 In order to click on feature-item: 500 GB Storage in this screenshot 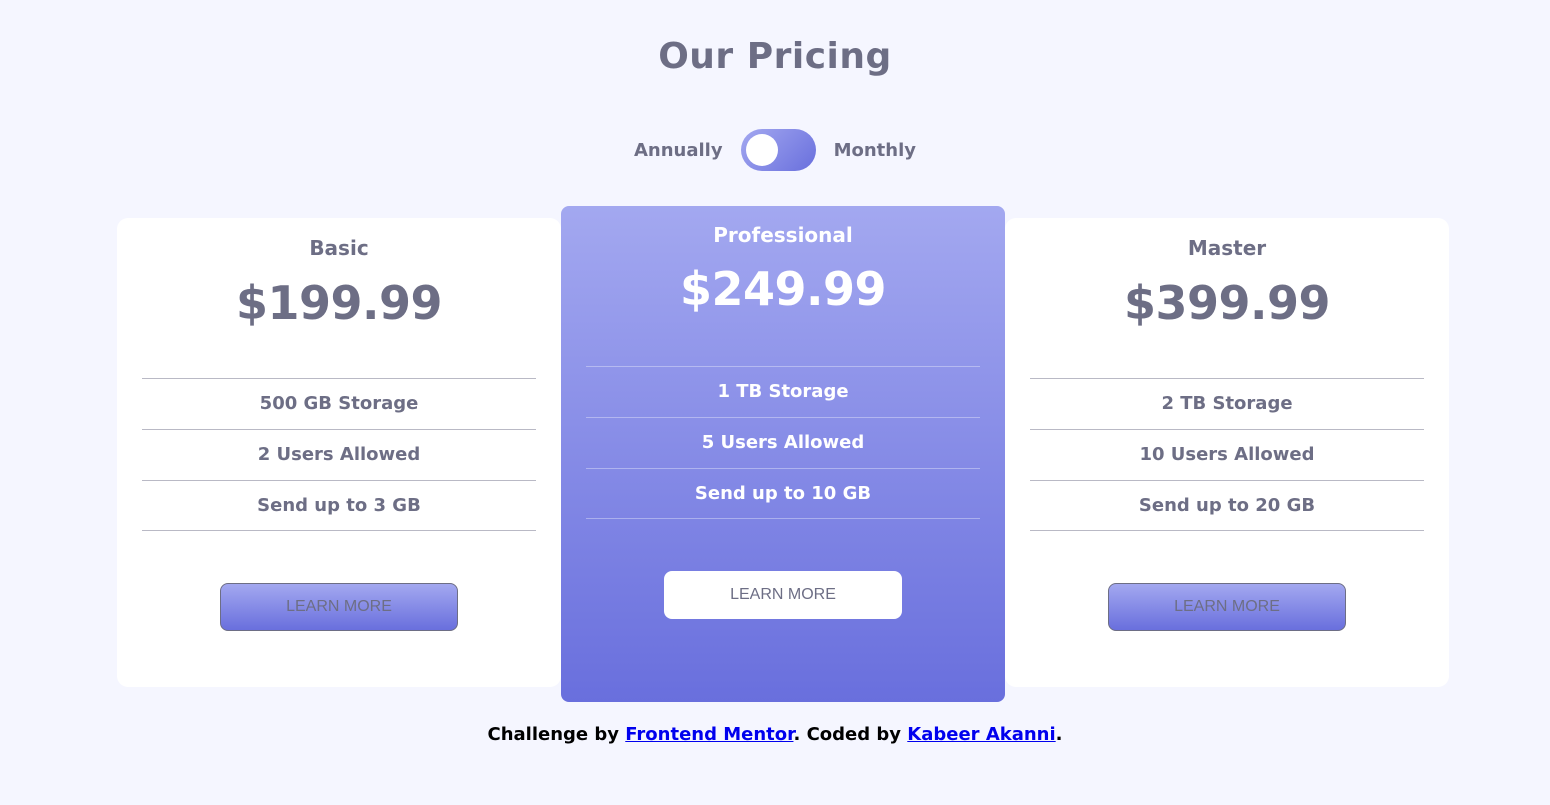, I will do `click(339, 403)`.